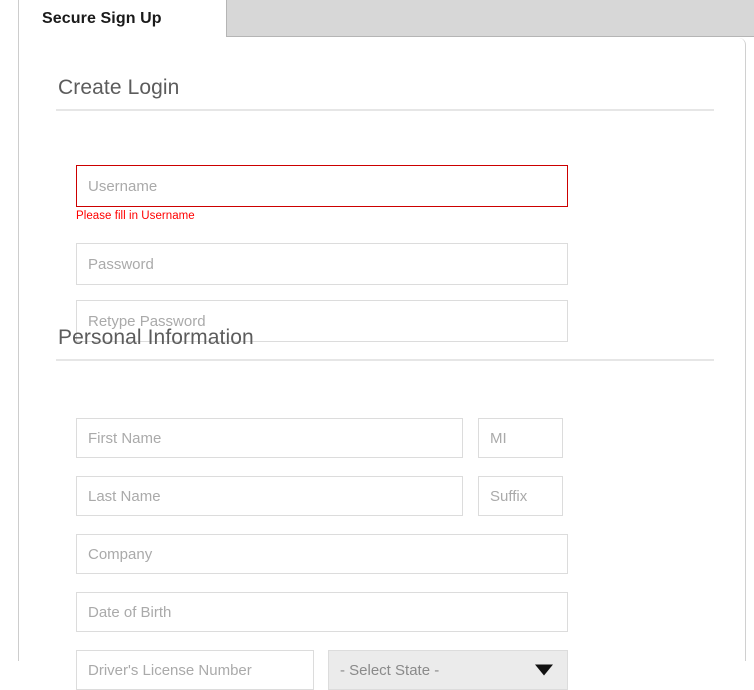 This screenshot has height=690, width=754. Describe the element at coordinates (102, 18) in the screenshot. I see `tab-secure-sign-up-label: Secure Sign Up` at that location.